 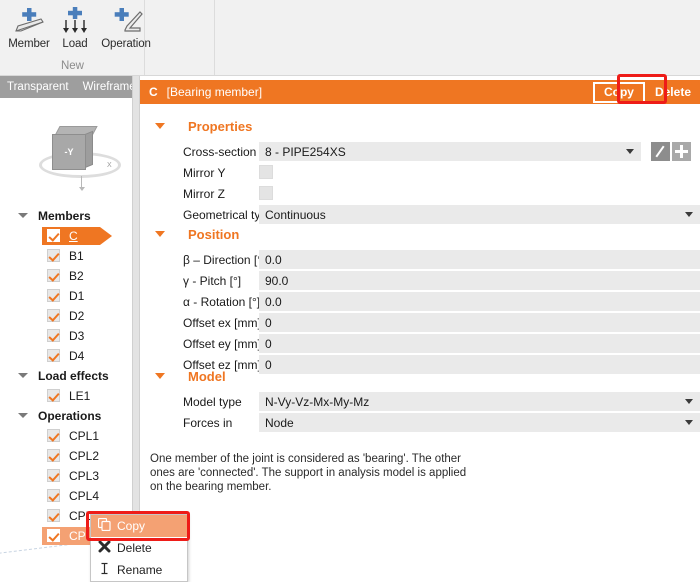 I want to click on ribbon-toolbar: Member Load Operation New, so click(x=350, y=38).